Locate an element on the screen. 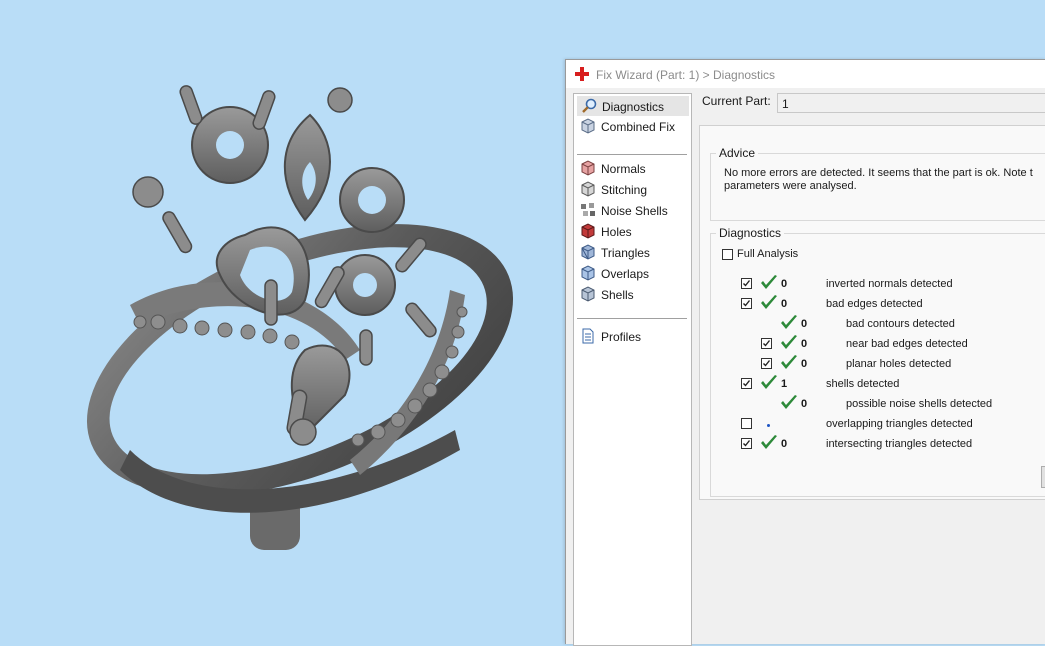 Image resolution: width=1045 pixels, height=646 pixels. noise-shells-label: possible noise shells detected is located at coordinates (919, 404).